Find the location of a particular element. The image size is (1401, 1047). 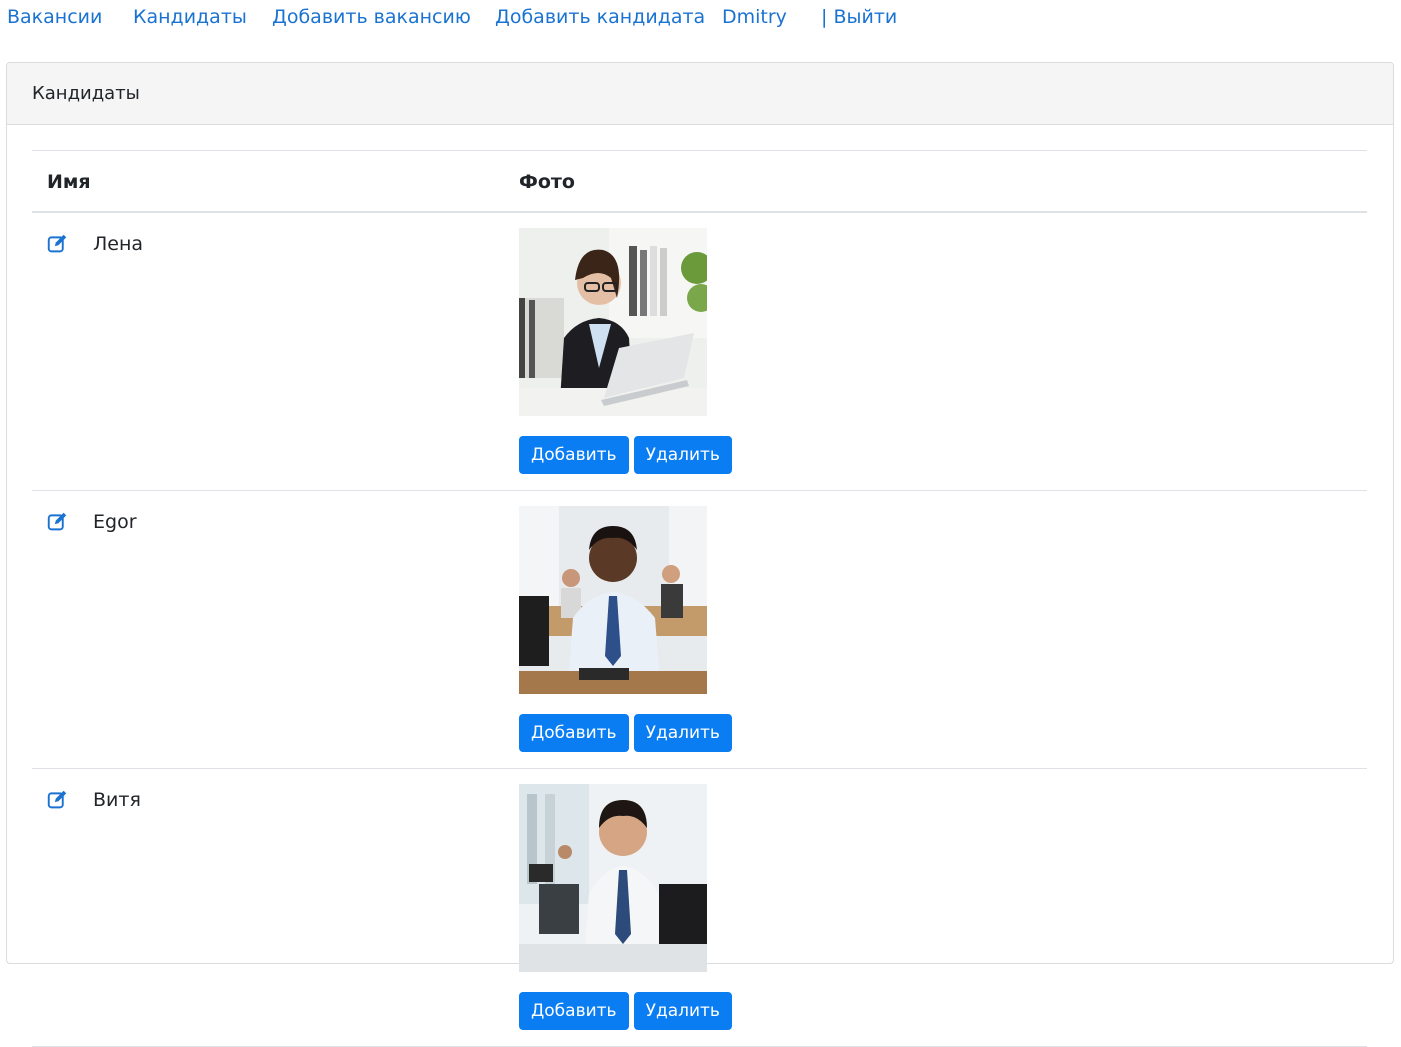

candidate-name: Egor is located at coordinates (115, 522).